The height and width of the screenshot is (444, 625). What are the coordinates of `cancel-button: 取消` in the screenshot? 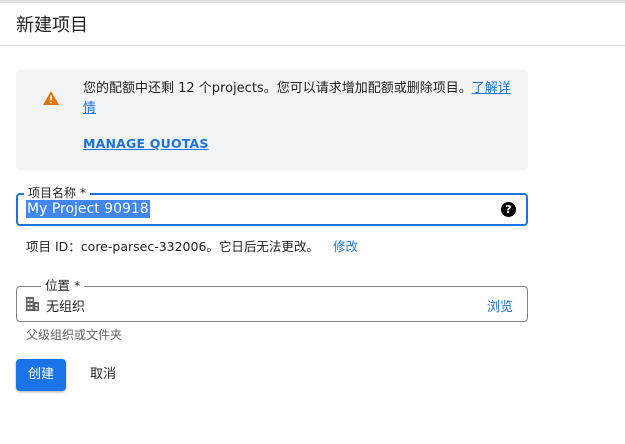 It's located at (103, 375).